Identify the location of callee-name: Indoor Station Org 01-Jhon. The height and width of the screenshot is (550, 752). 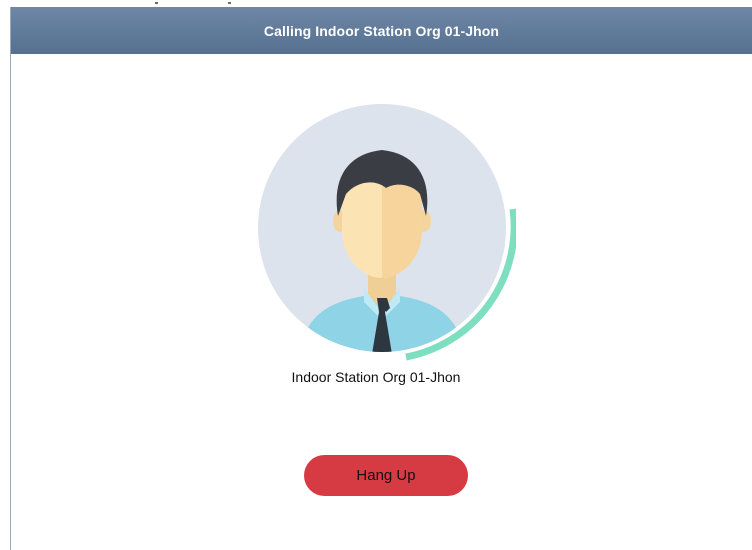
(376, 377).